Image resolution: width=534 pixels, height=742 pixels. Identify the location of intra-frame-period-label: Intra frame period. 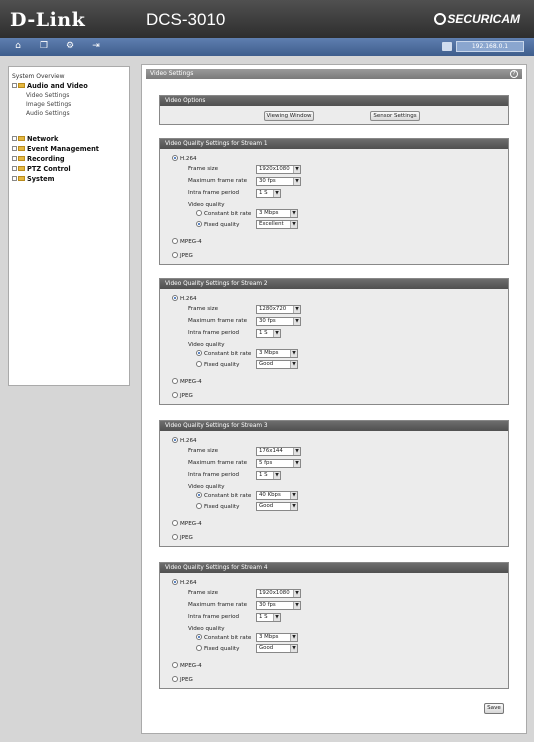
(214, 475).